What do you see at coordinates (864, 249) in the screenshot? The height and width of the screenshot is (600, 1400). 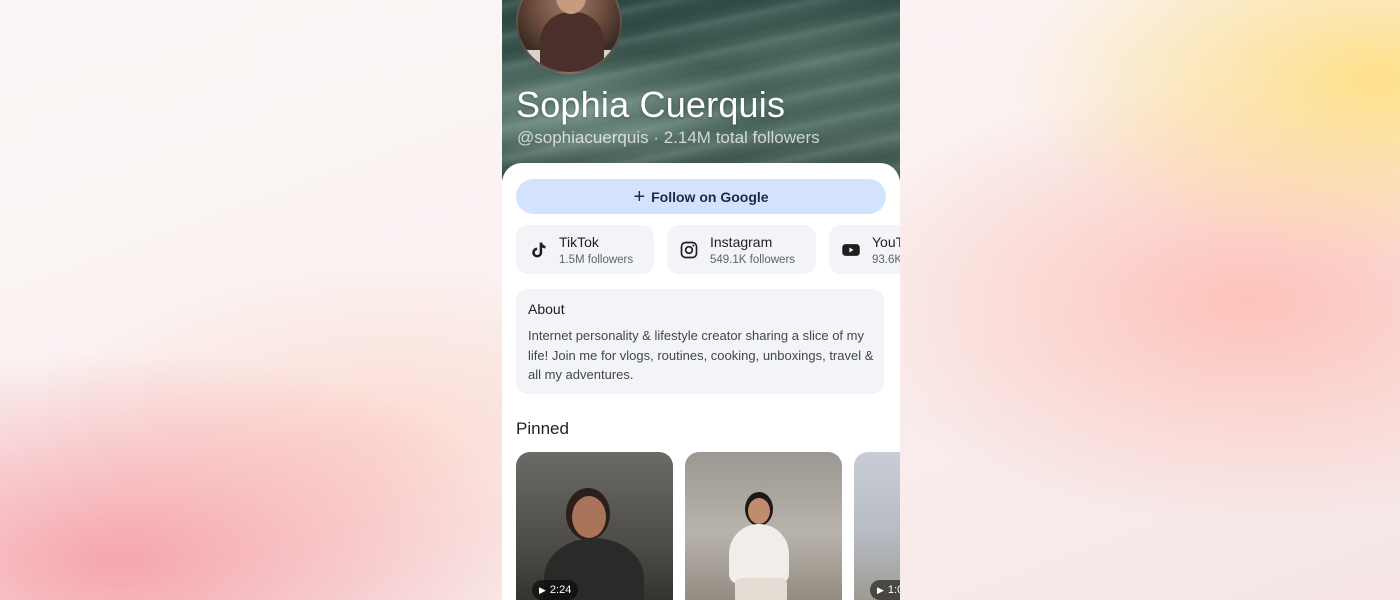 I see `social-chip-youtube: YouT 93.6K` at bounding box center [864, 249].